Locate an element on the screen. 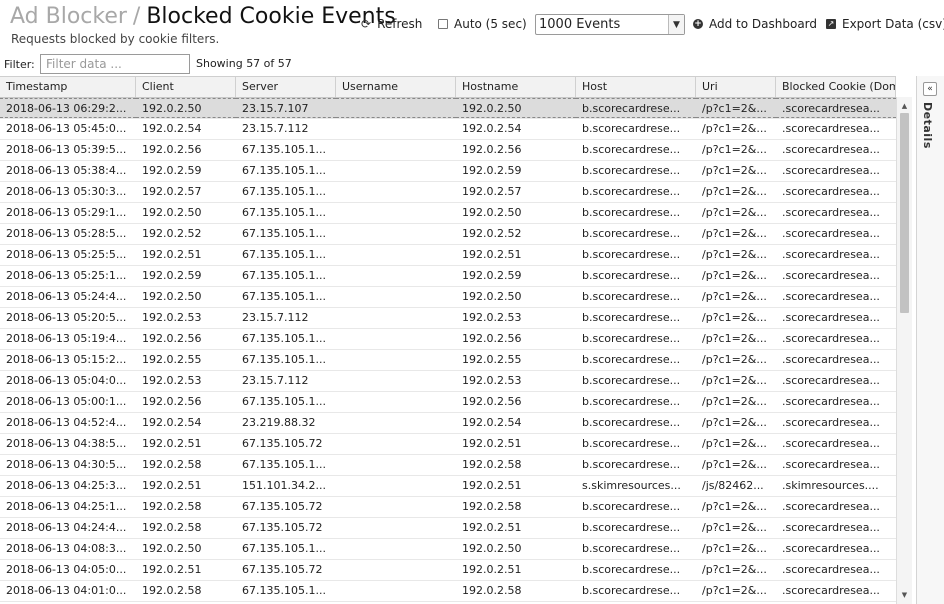  auto-refresh-toggle: Auto (5 sec) is located at coordinates (482, 24).